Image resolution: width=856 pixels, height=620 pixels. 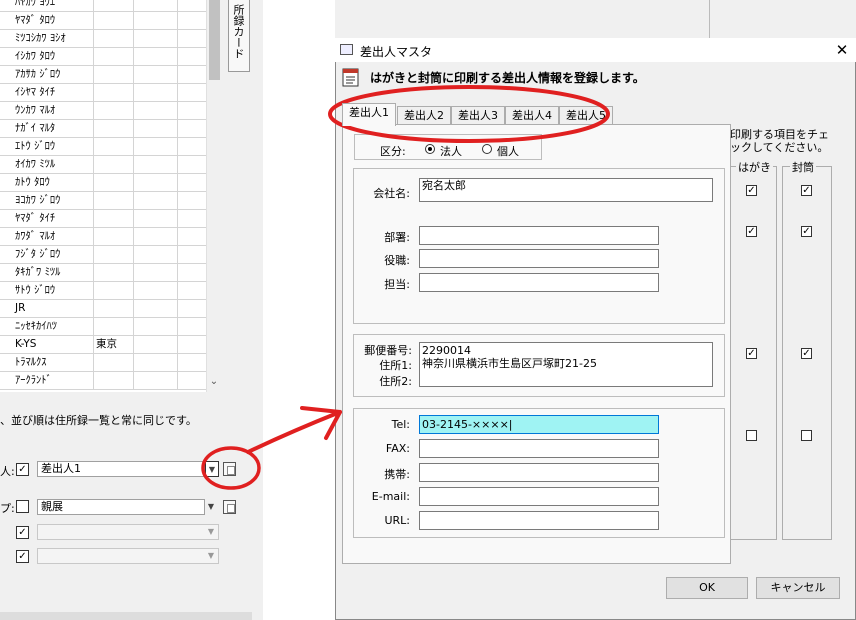 I want to click on radio-individual-label: 個人, so click(x=508, y=151).